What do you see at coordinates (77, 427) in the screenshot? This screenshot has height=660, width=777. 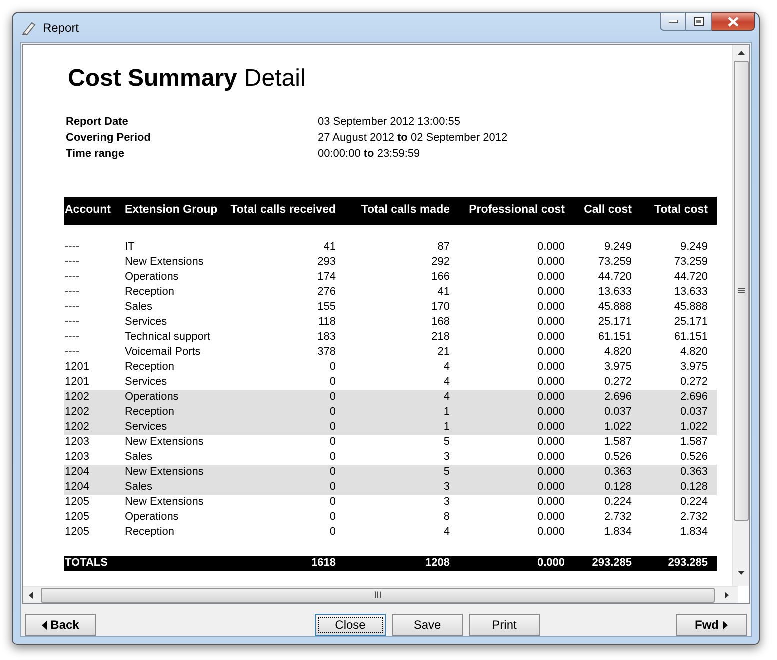 I see `account-cell: 1202` at bounding box center [77, 427].